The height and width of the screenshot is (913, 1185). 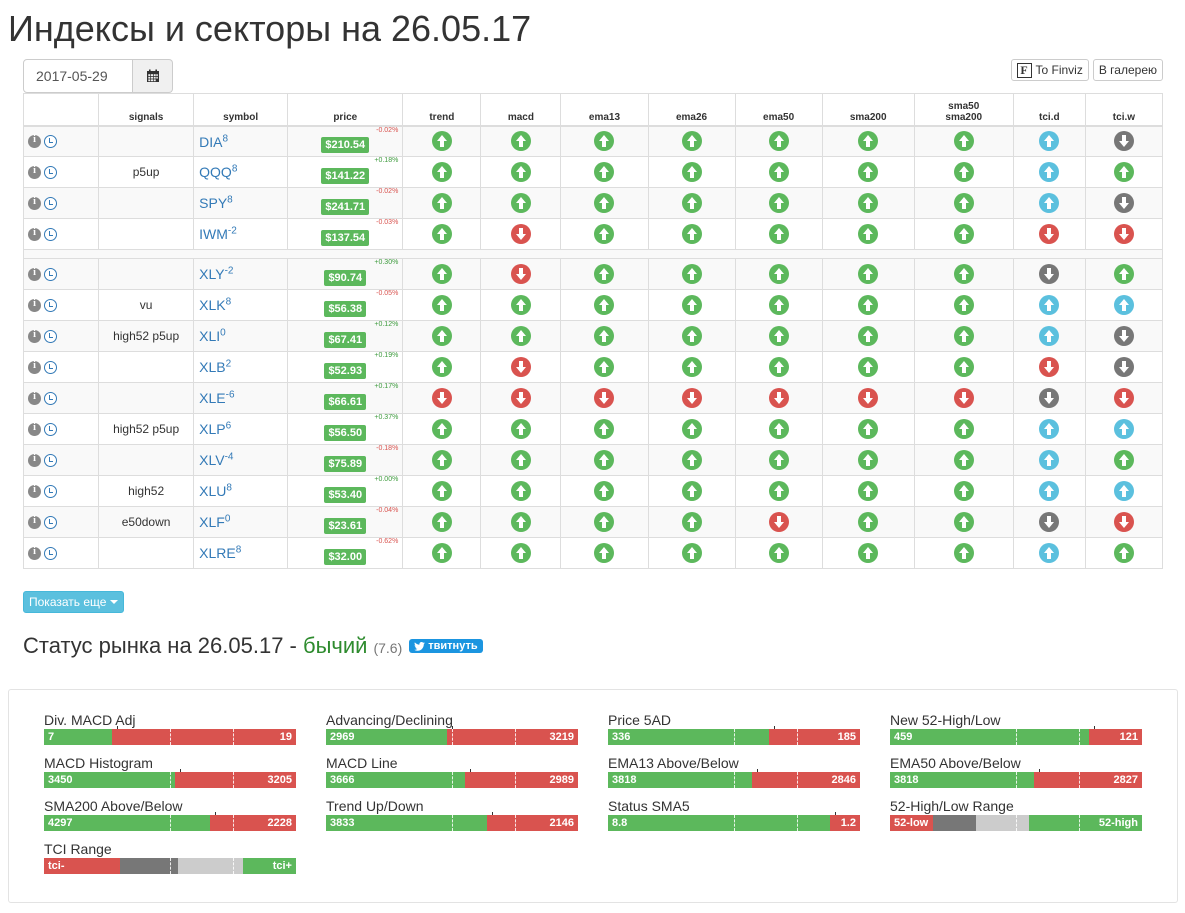 What do you see at coordinates (213, 141) in the screenshot?
I see `symbol-link: DIA8` at bounding box center [213, 141].